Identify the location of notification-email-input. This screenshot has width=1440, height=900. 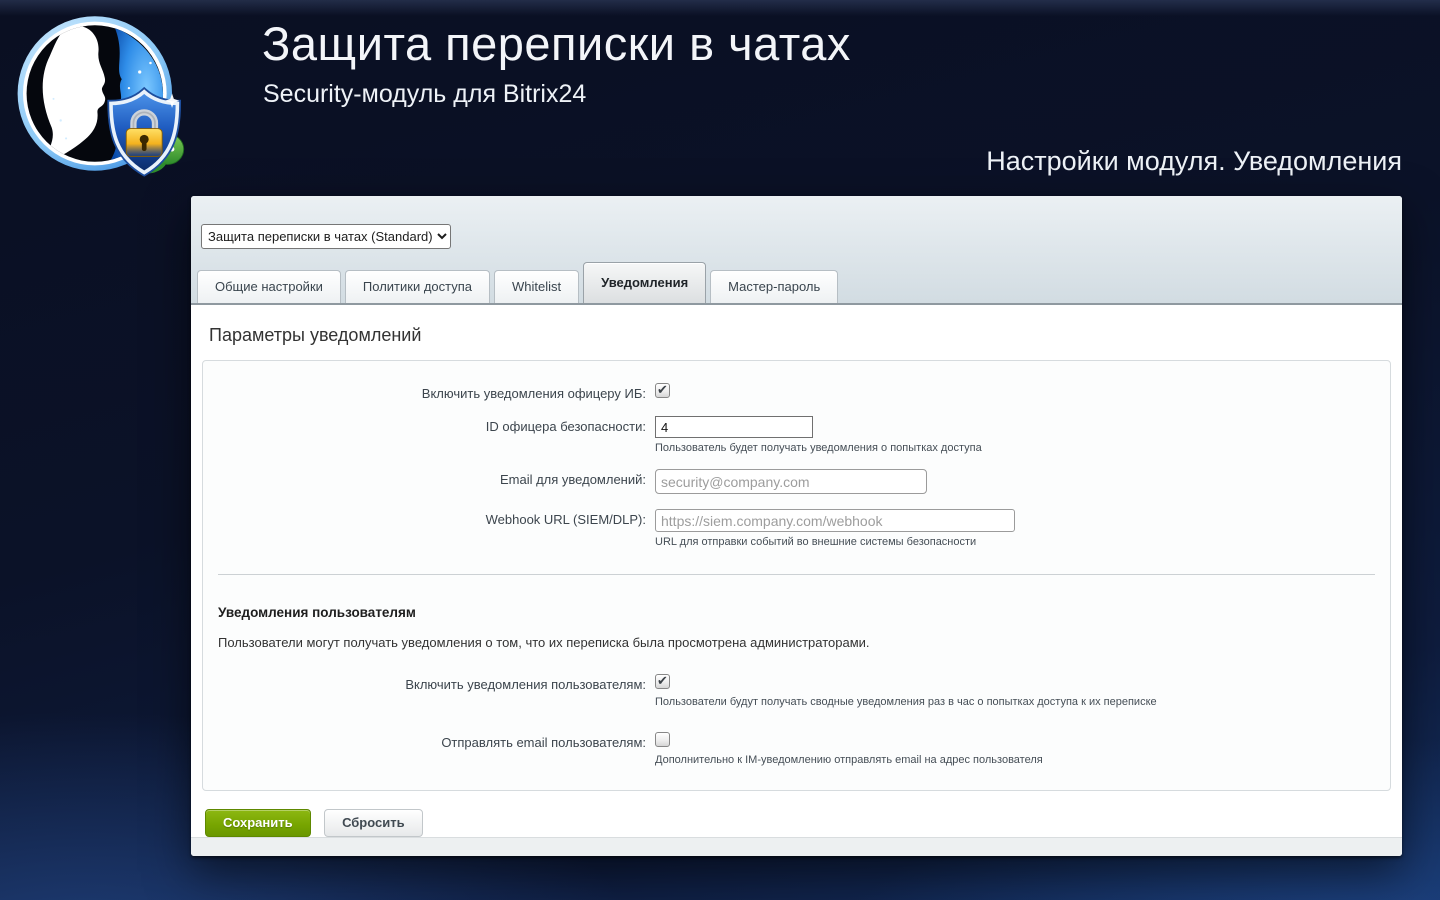
(791, 481).